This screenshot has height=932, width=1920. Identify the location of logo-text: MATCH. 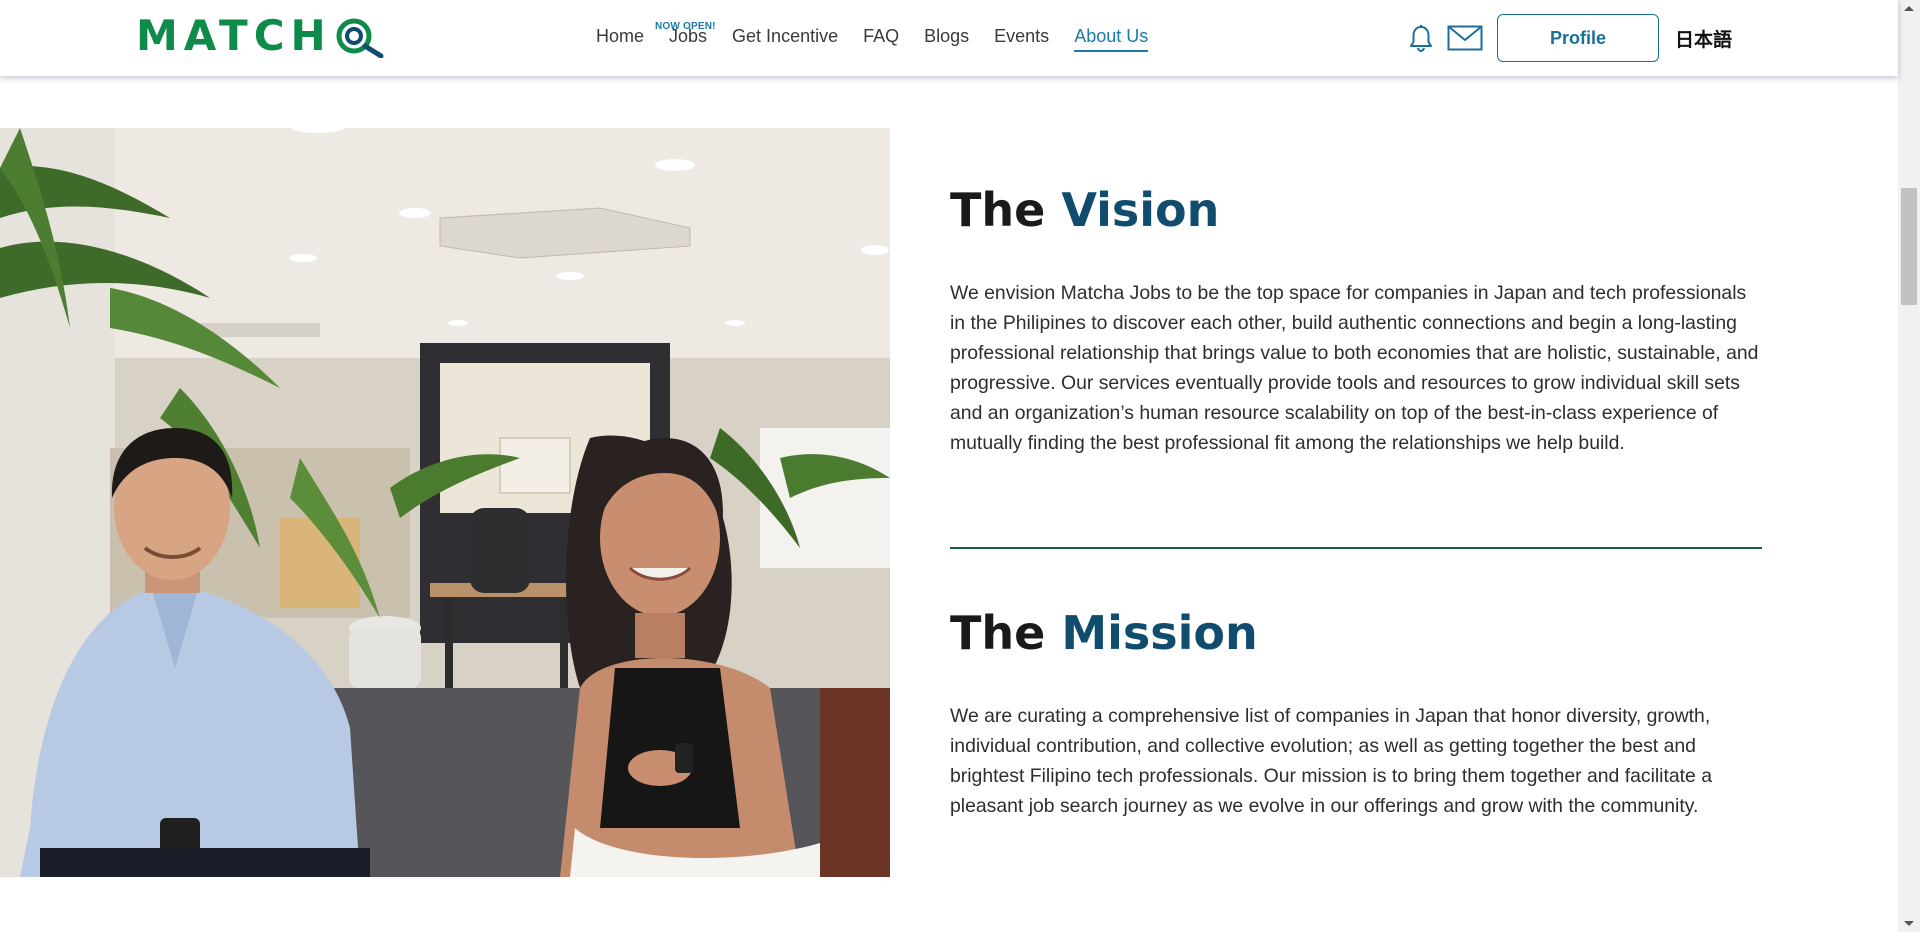
(234, 35).